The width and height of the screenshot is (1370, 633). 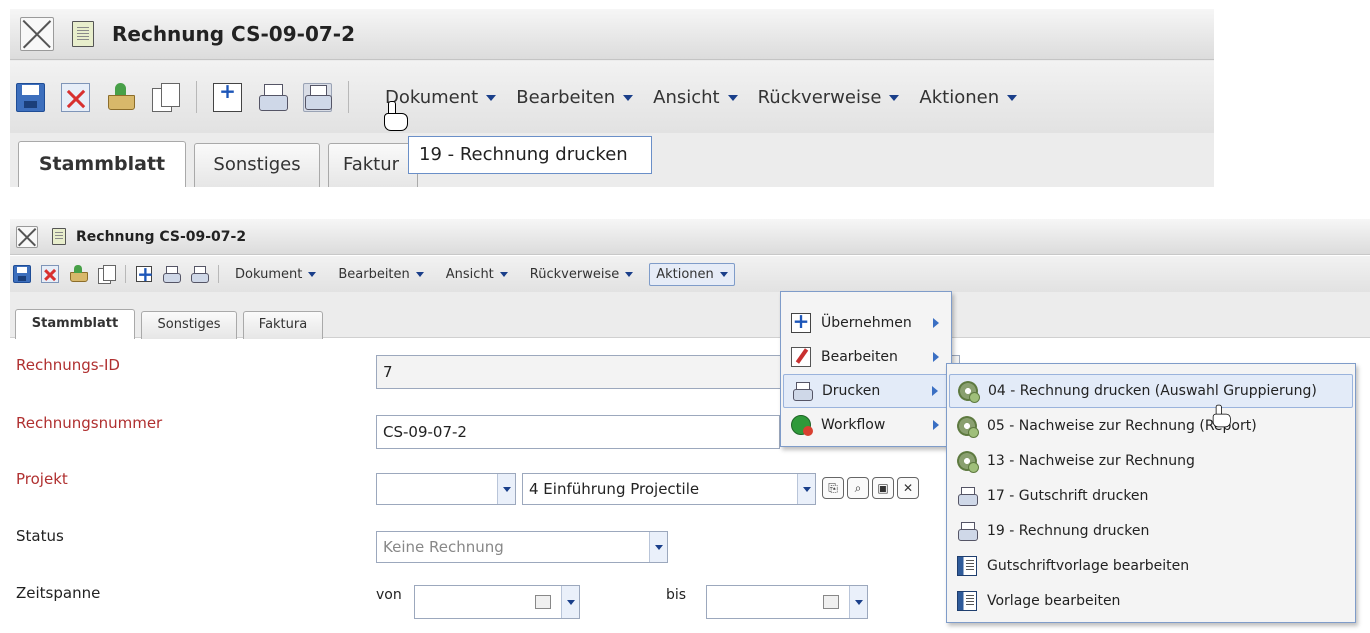 What do you see at coordinates (1054, 601) in the screenshot?
I see `submenu-item-label: Vorlage bearbeiten` at bounding box center [1054, 601].